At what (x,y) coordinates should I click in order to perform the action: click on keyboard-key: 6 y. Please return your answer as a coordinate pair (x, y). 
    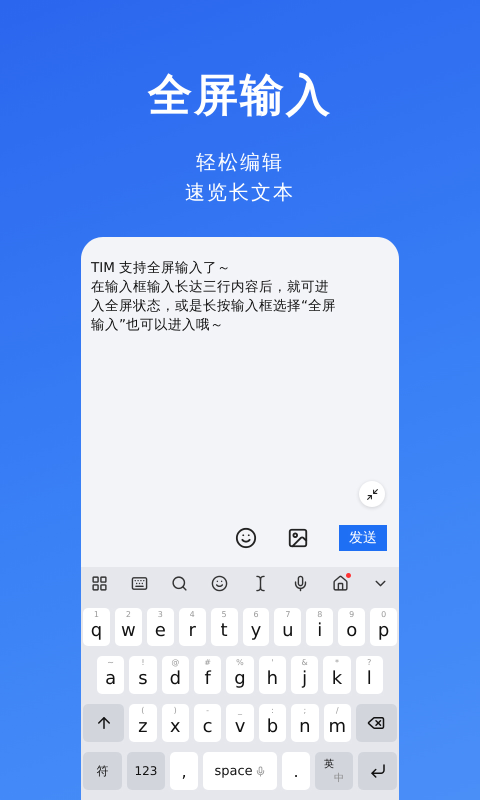
    Looking at the image, I should click on (256, 627).